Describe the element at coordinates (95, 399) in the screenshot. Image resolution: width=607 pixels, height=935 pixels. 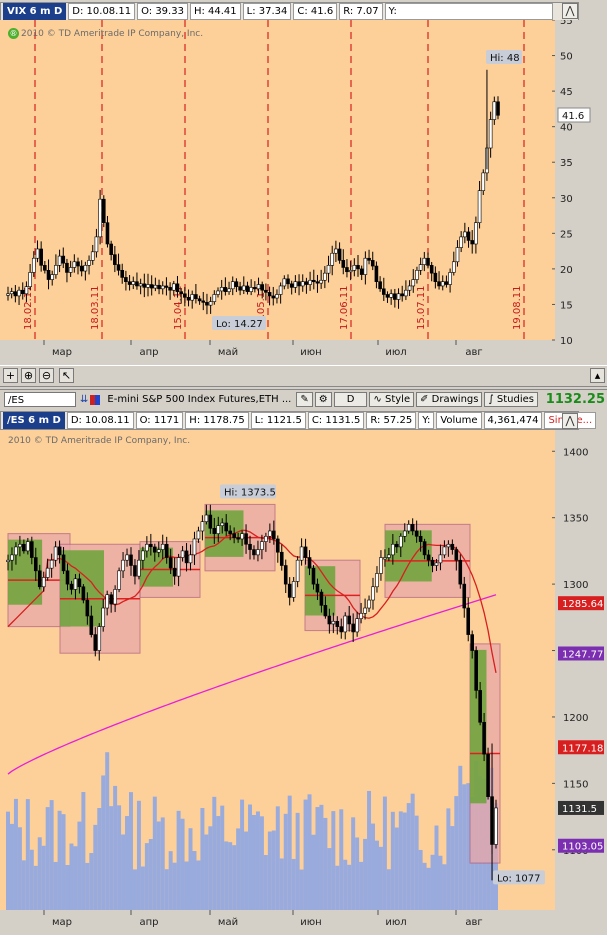
I see `color-squares-icon` at that location.